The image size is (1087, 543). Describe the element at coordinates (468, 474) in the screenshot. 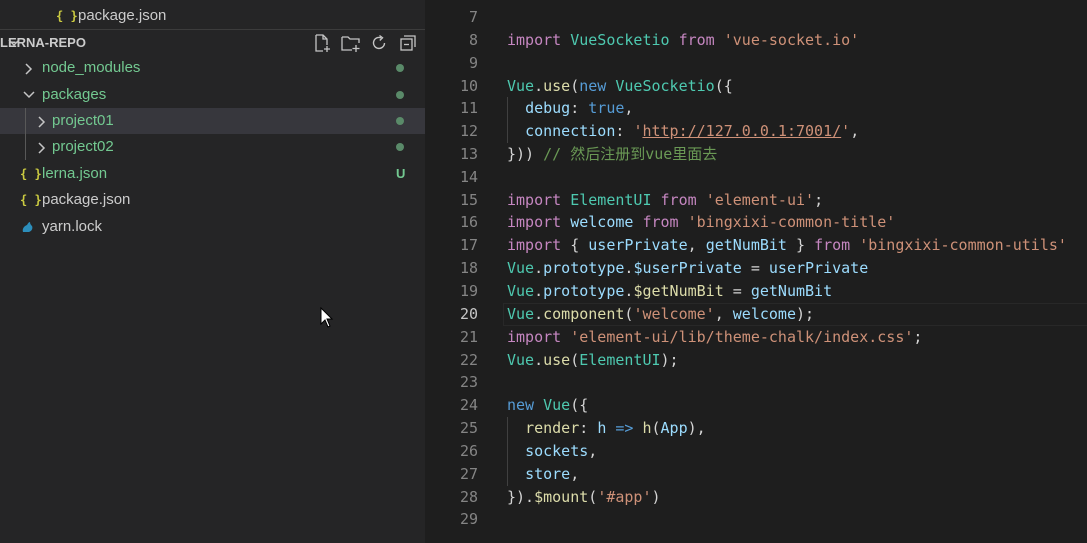

I see `line-number: 27` at that location.